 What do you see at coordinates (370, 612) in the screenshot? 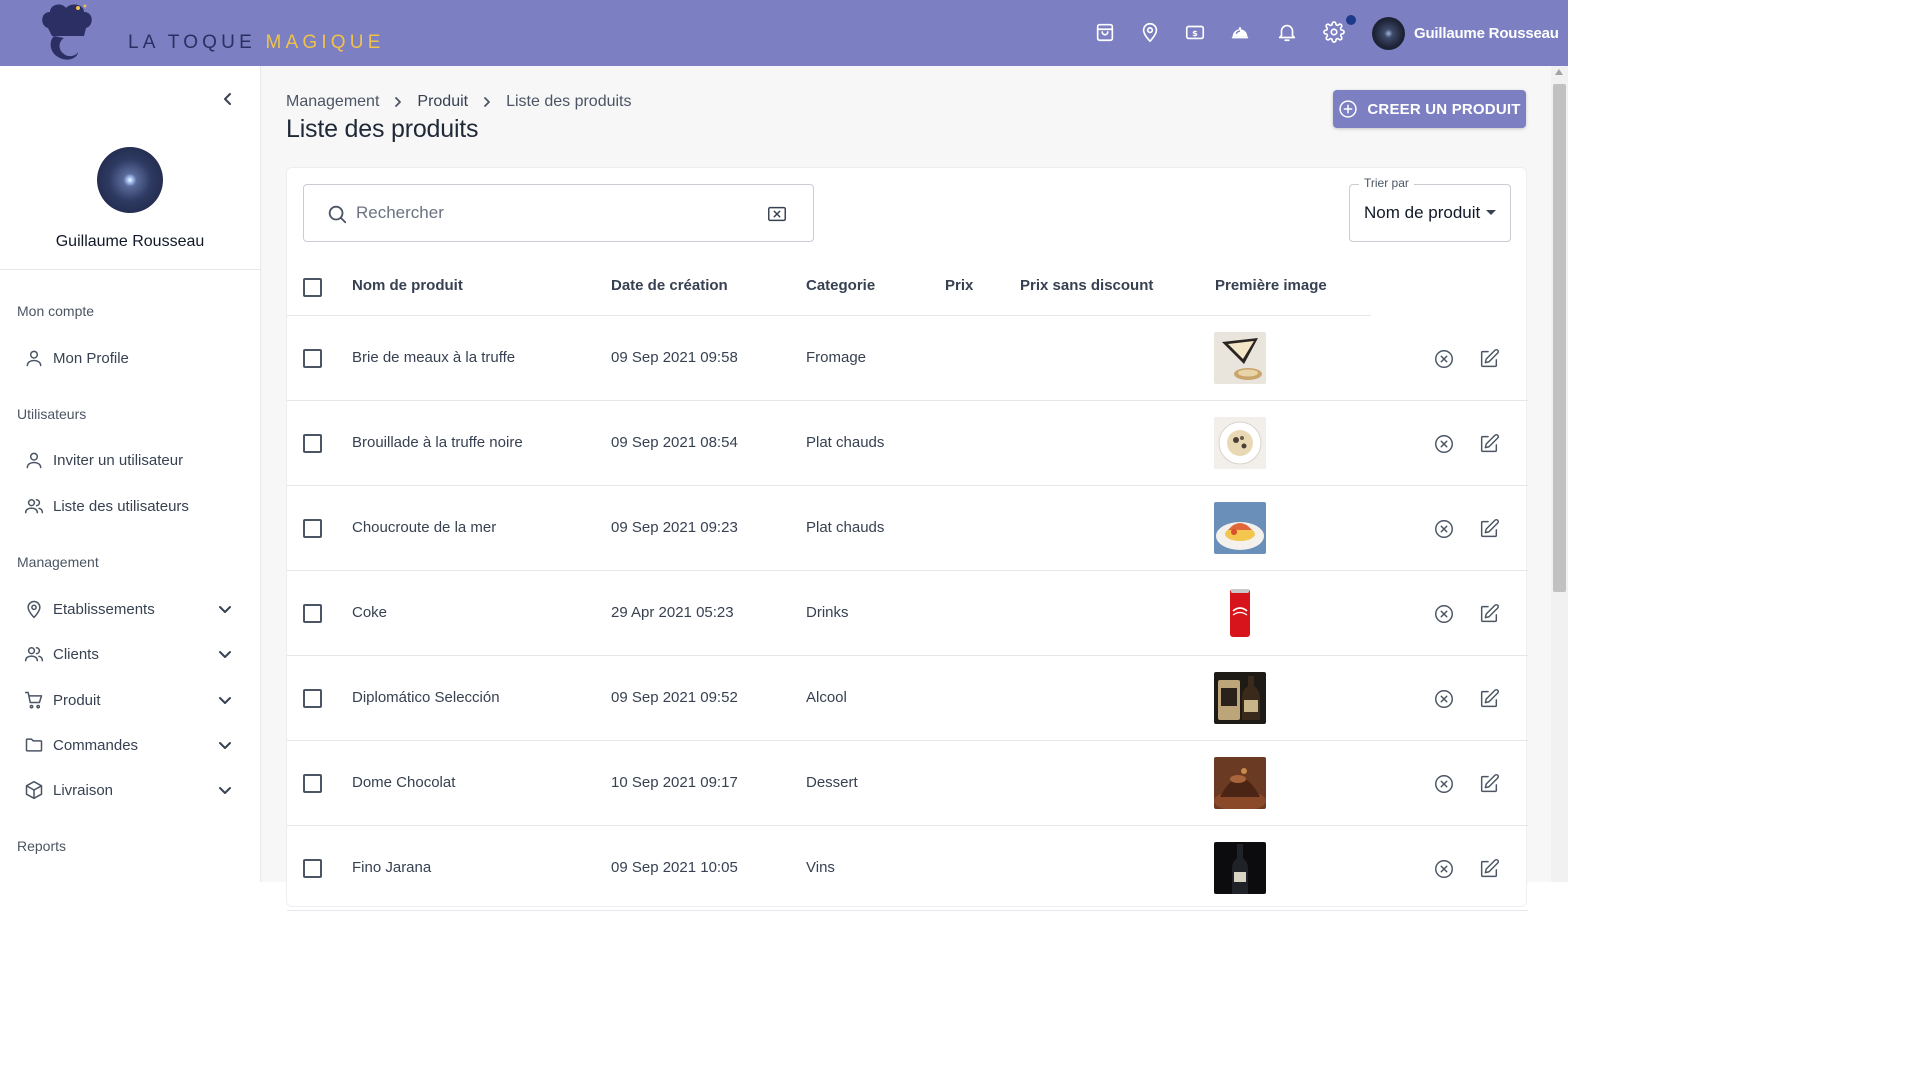
I see `product-name: Coke` at bounding box center [370, 612].